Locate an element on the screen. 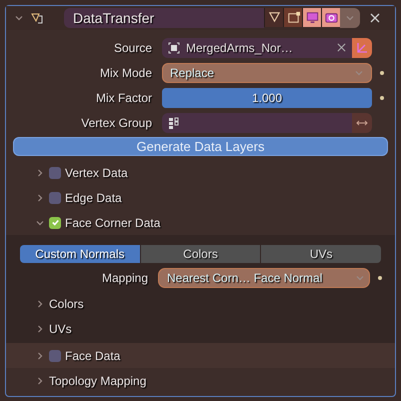 This screenshot has width=401, height=401. mapping-dropdown: Nearest Corn… Face Normal is located at coordinates (264, 278).